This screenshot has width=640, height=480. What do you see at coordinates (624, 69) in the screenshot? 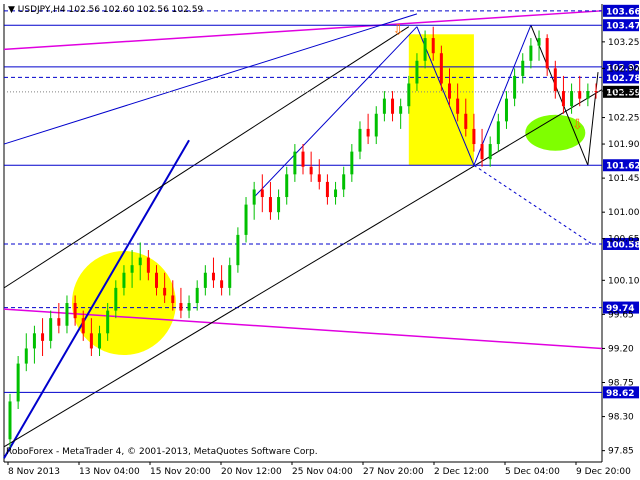
I see `y-tick-label: 102.90` at bounding box center [624, 69].